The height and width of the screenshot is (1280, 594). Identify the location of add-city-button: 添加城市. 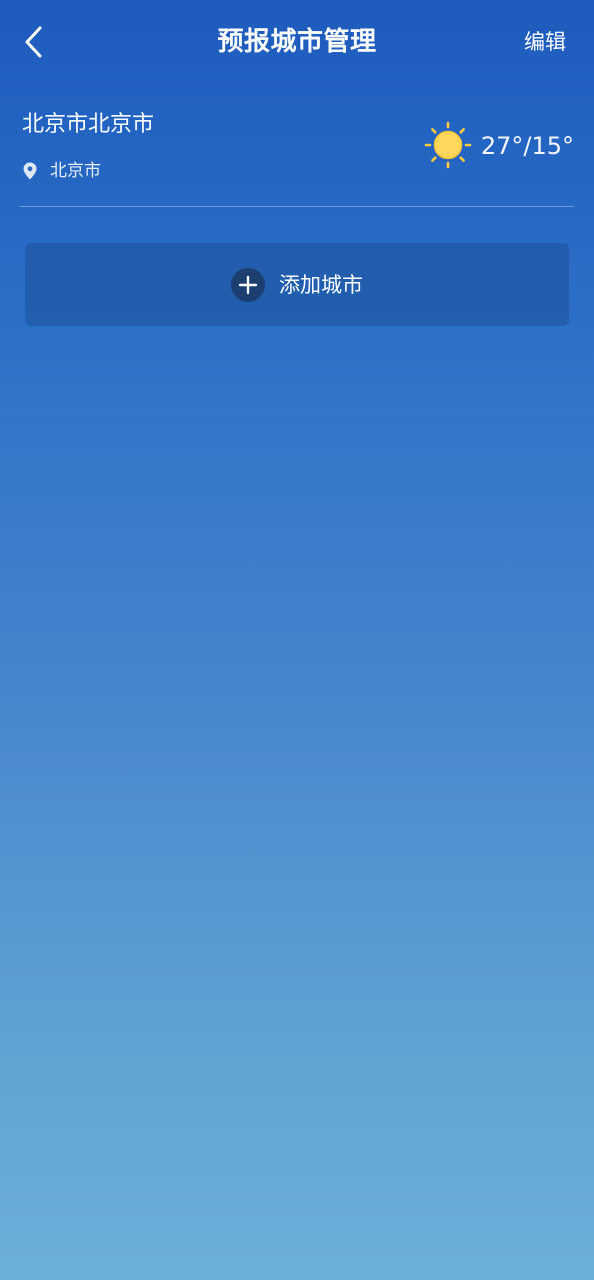
(297, 284).